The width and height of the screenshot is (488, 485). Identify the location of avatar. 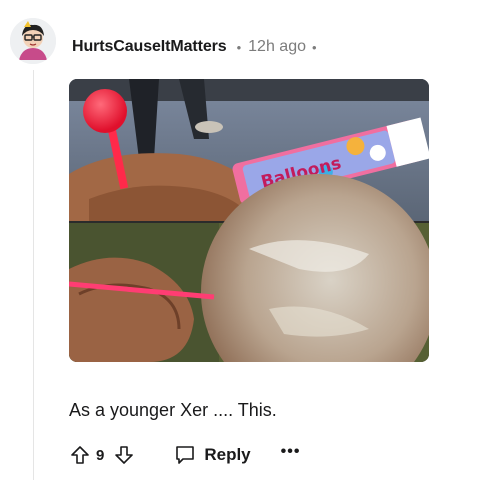
(33, 41).